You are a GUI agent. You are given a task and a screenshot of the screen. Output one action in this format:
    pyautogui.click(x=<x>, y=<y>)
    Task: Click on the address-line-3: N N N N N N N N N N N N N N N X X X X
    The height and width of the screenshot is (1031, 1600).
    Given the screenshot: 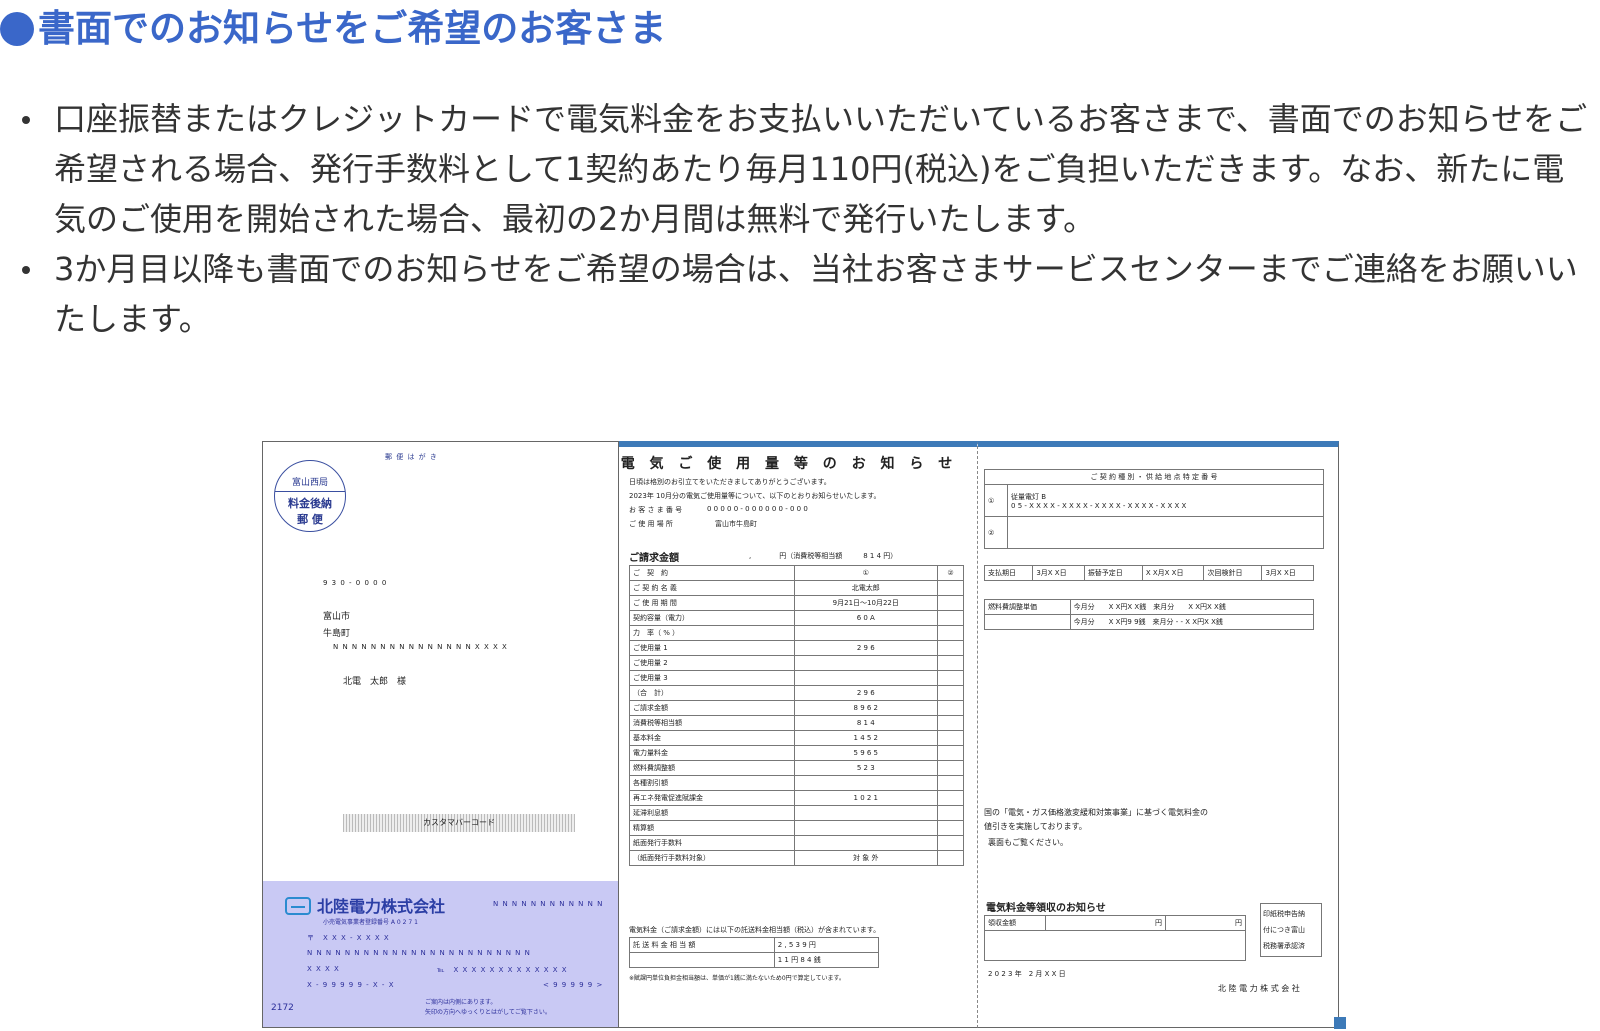 What is the action you would take?
    pyautogui.click(x=420, y=647)
    